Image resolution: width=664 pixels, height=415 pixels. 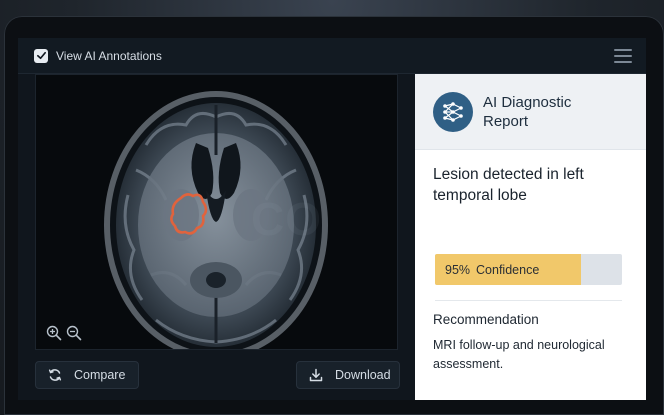 I want to click on download-icon, so click(x=316, y=375).